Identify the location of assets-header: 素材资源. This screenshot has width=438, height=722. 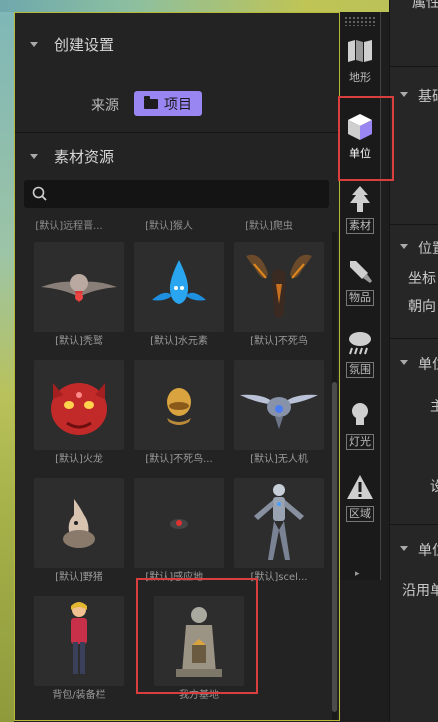
(177, 156).